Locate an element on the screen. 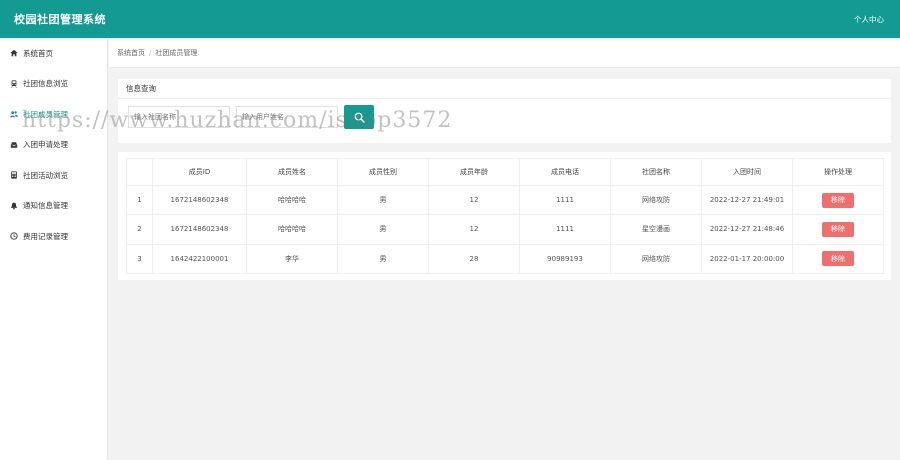 The height and width of the screenshot is (460, 900). cell-index: 1 is located at coordinates (139, 200).